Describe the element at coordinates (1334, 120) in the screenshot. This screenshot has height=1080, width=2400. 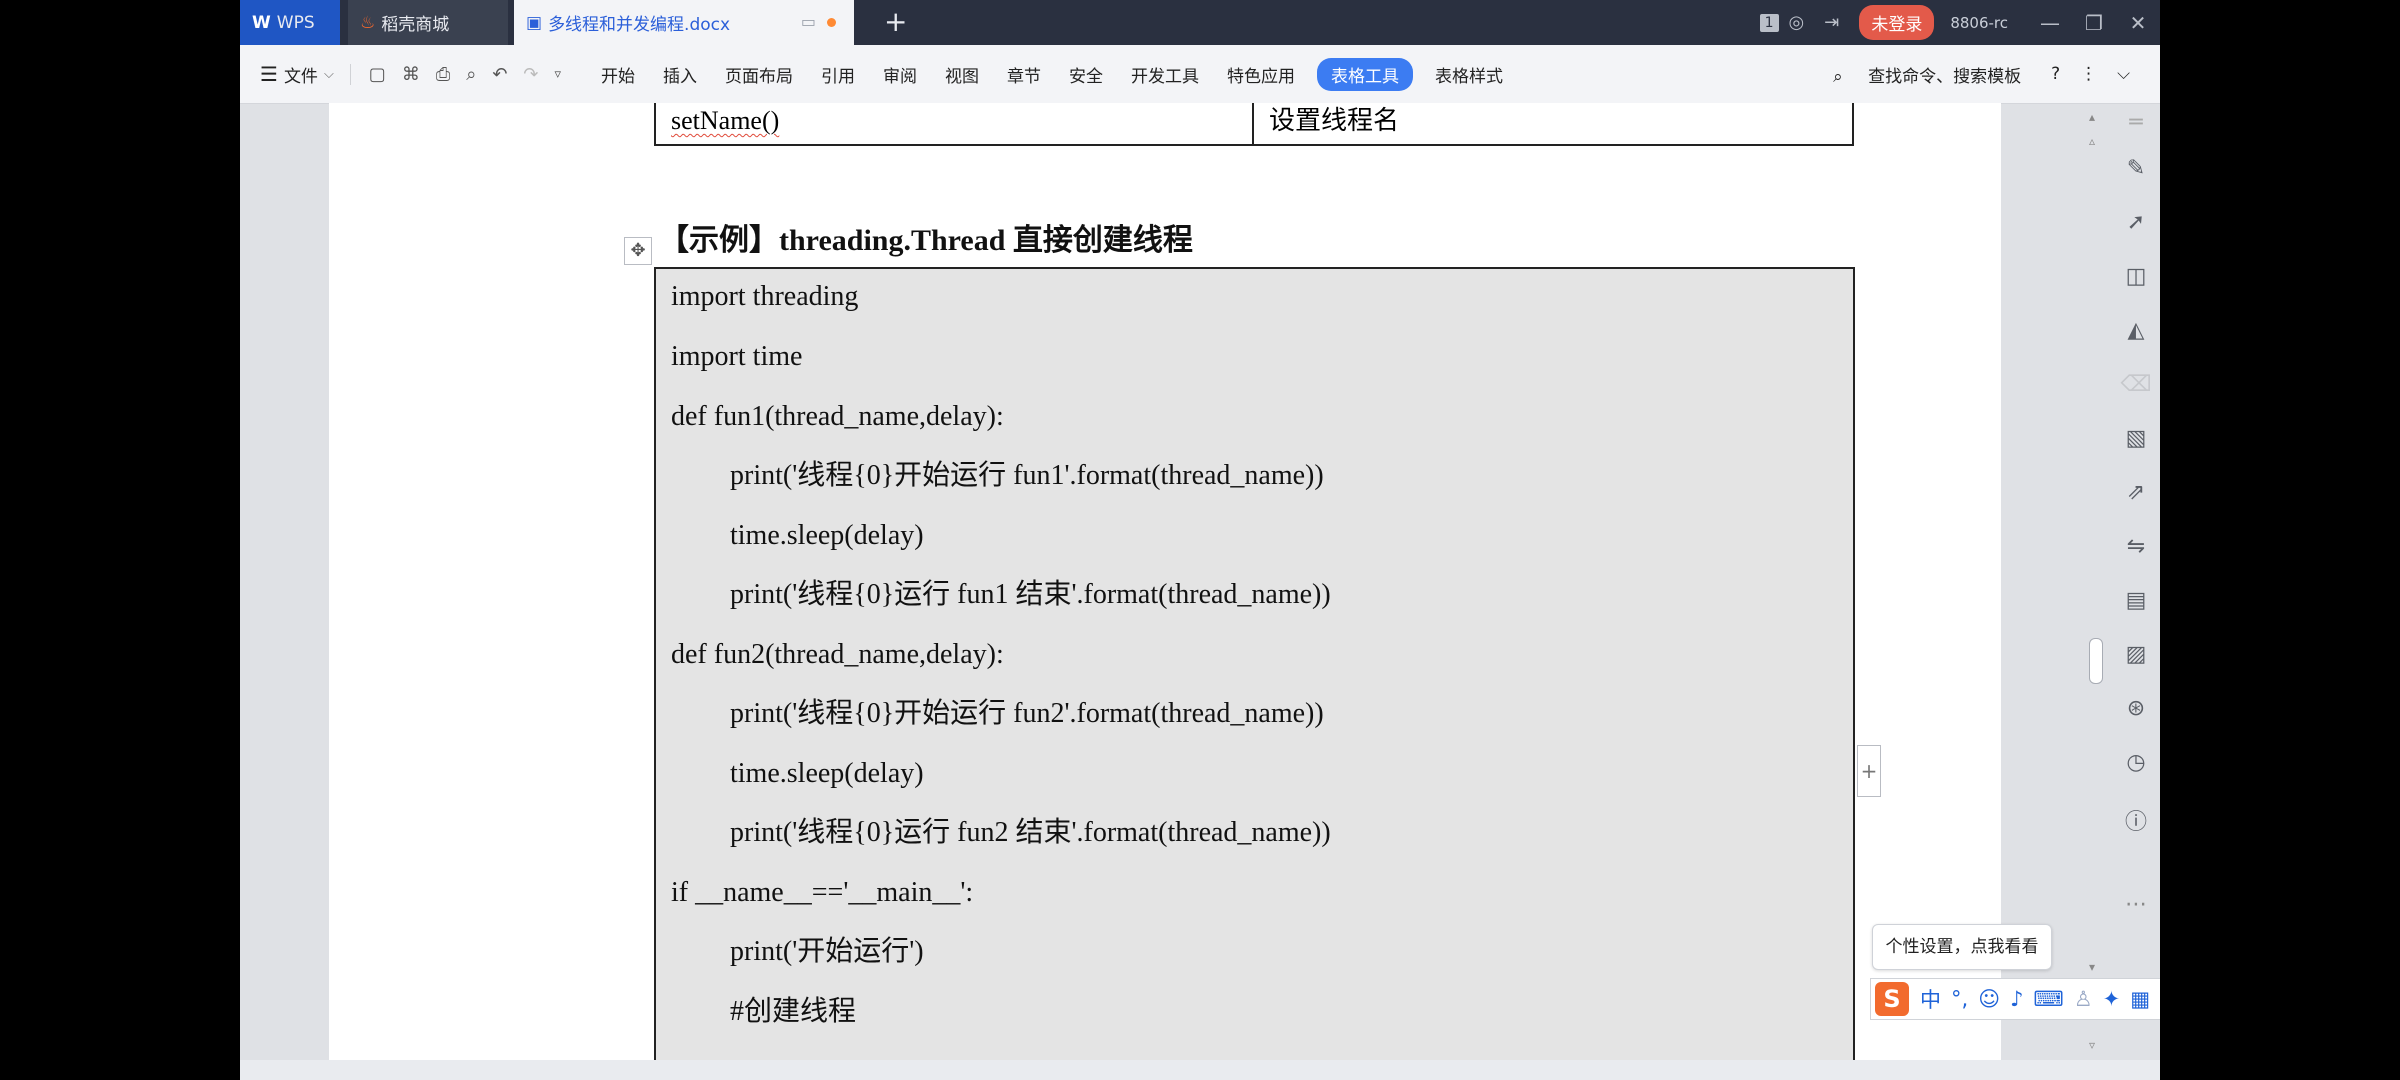
I see `method-description: 设置线程名` at that location.